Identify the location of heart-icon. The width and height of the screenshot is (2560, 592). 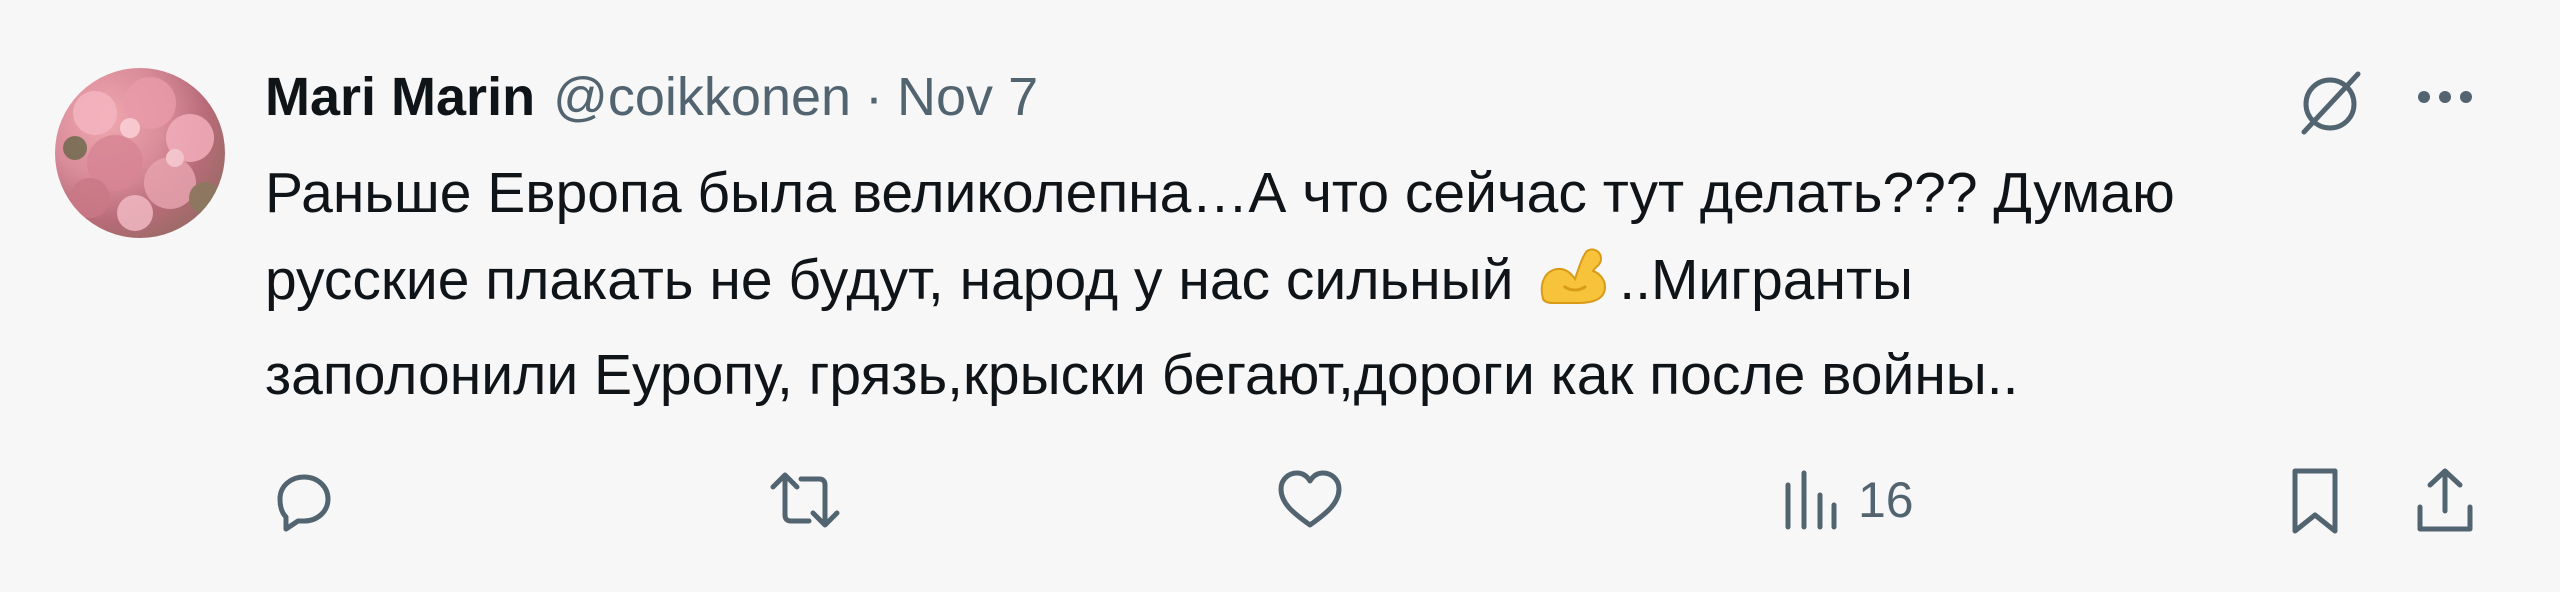
(1310, 499).